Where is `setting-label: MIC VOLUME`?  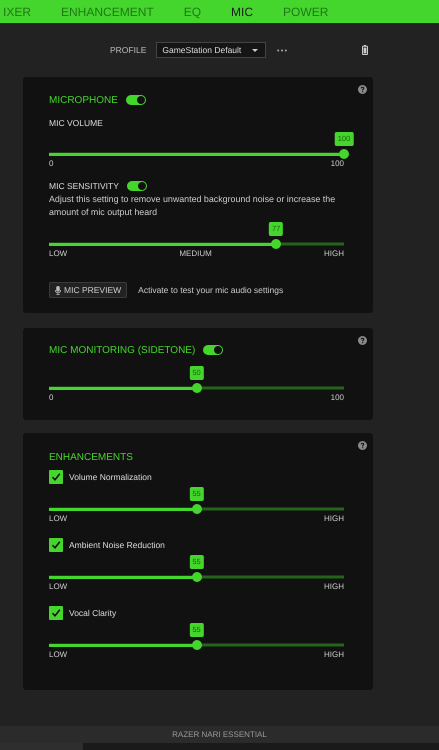
setting-label: MIC VOLUME is located at coordinates (76, 123).